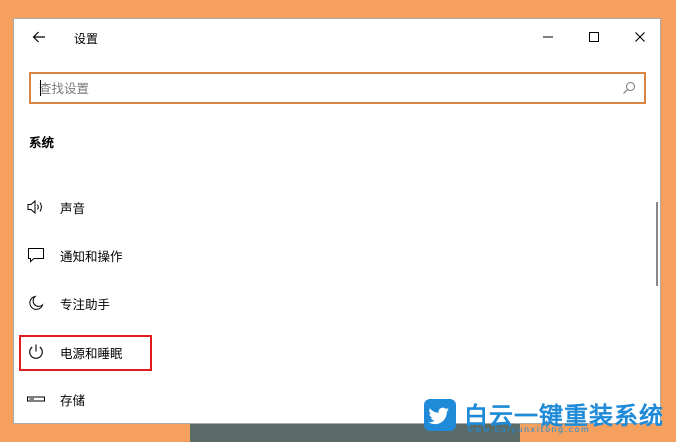 This screenshot has width=676, height=442. Describe the element at coordinates (629, 88) in the screenshot. I see `search-icon` at that location.